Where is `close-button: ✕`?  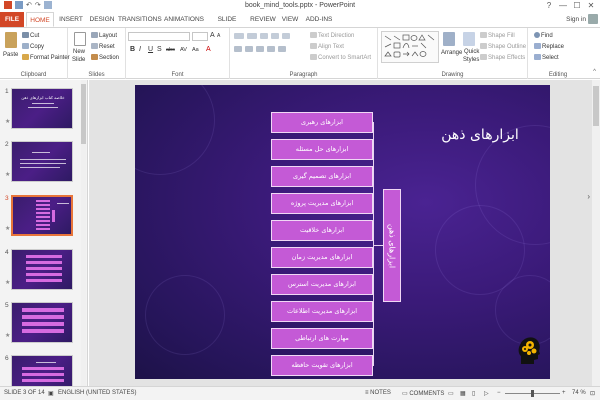 close-button: ✕ is located at coordinates (591, 6).